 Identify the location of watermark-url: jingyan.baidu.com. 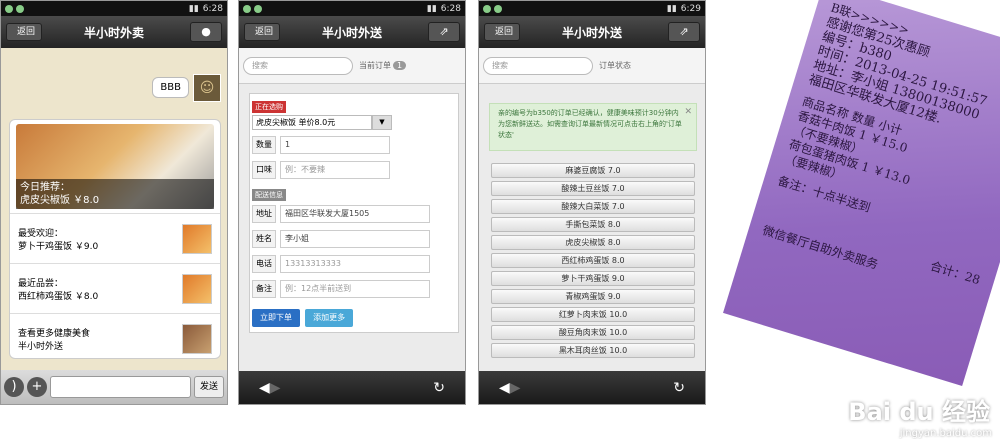
(945, 433).